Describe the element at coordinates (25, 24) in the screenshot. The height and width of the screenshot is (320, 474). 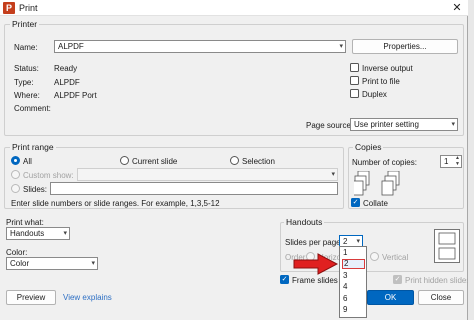
I see `printer-group-title: Printer` at that location.